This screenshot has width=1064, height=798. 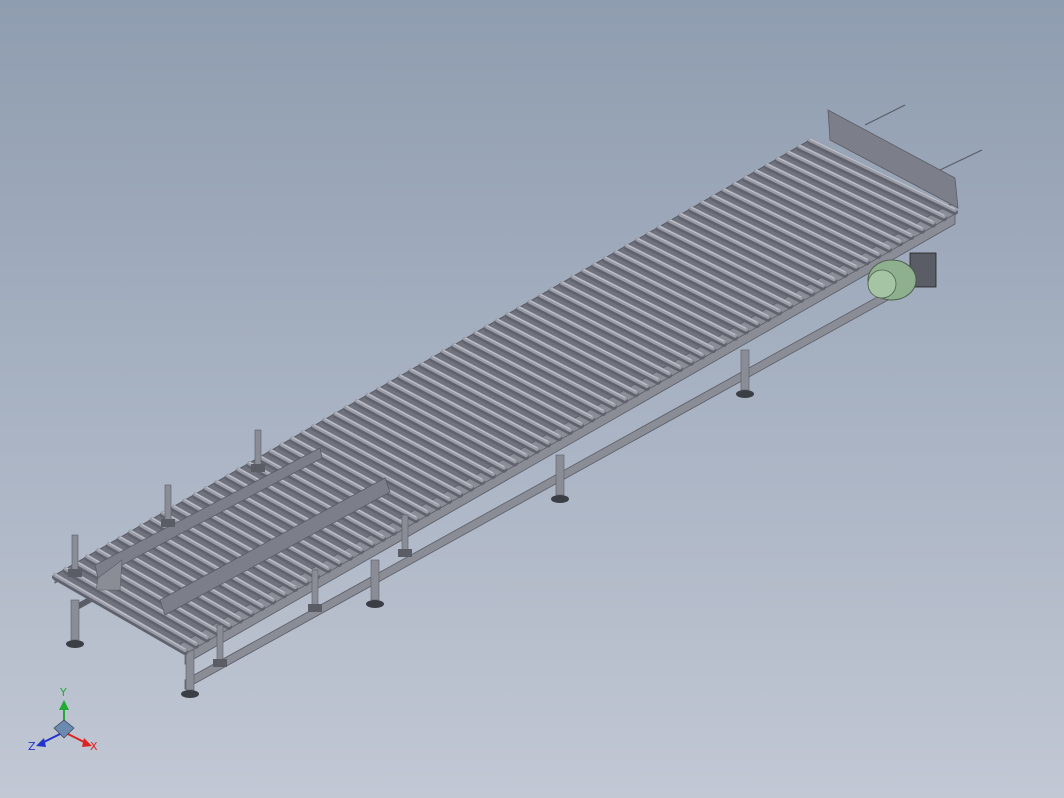 I want to click on orientation-triad: Y Z X, so click(x=63, y=719).